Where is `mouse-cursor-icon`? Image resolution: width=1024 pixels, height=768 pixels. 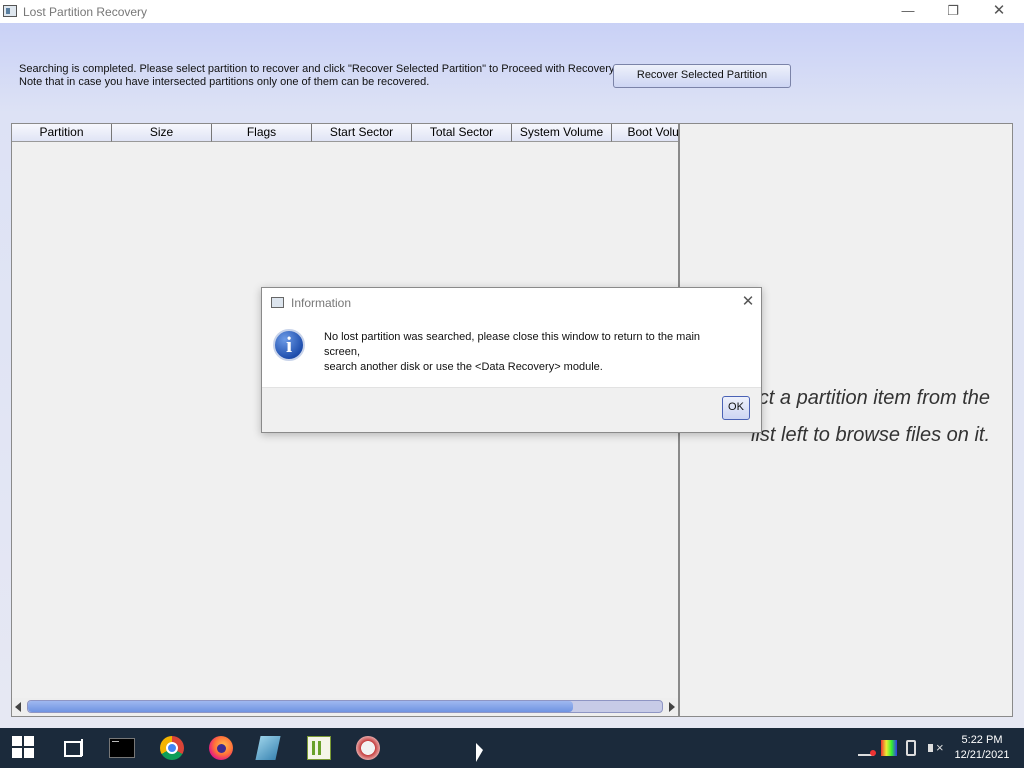 mouse-cursor-icon is located at coordinates (479, 752).